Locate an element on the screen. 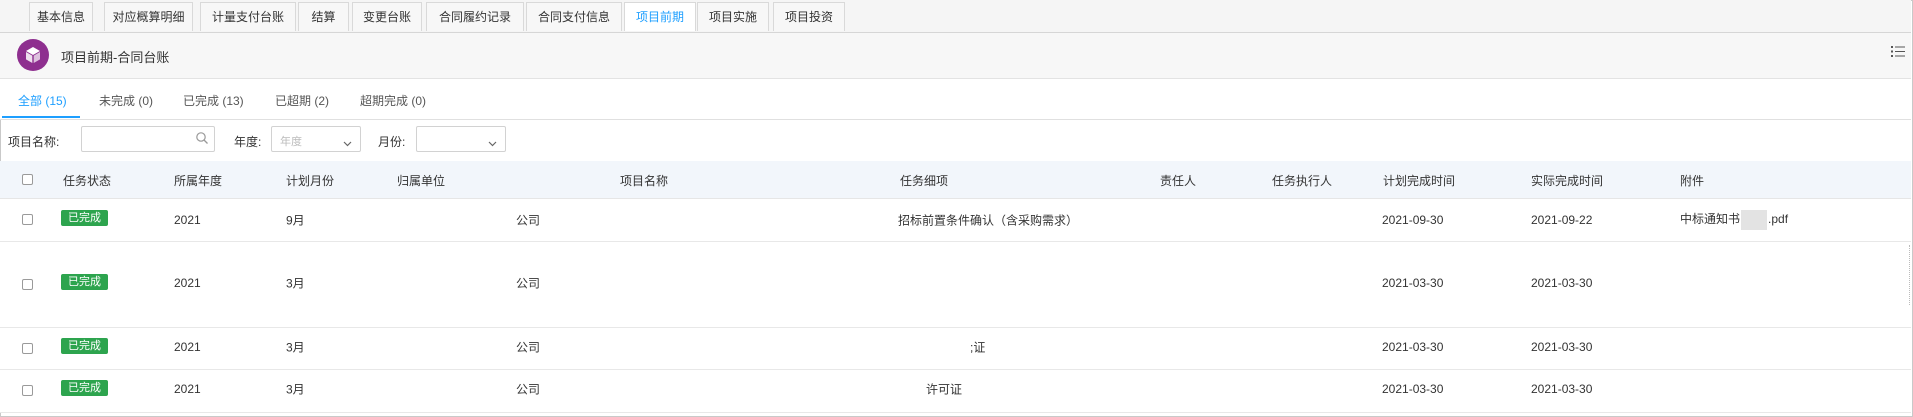 The width and height of the screenshot is (1913, 417). month-label: 月份: is located at coordinates (392, 142).